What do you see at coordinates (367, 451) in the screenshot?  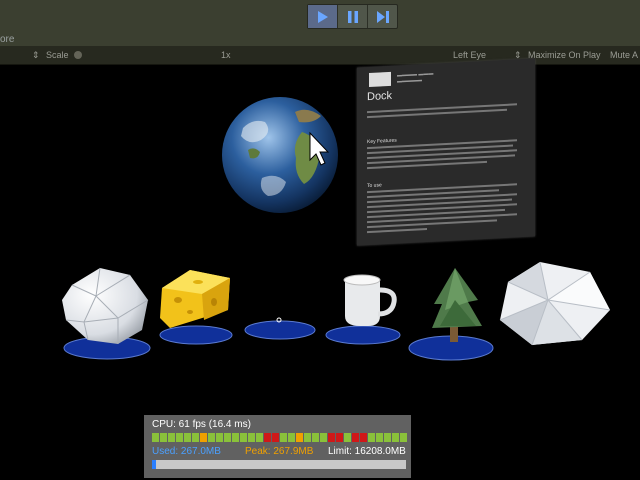 I see `memory-limit-label: Limit: 16208.0MB` at bounding box center [367, 451].